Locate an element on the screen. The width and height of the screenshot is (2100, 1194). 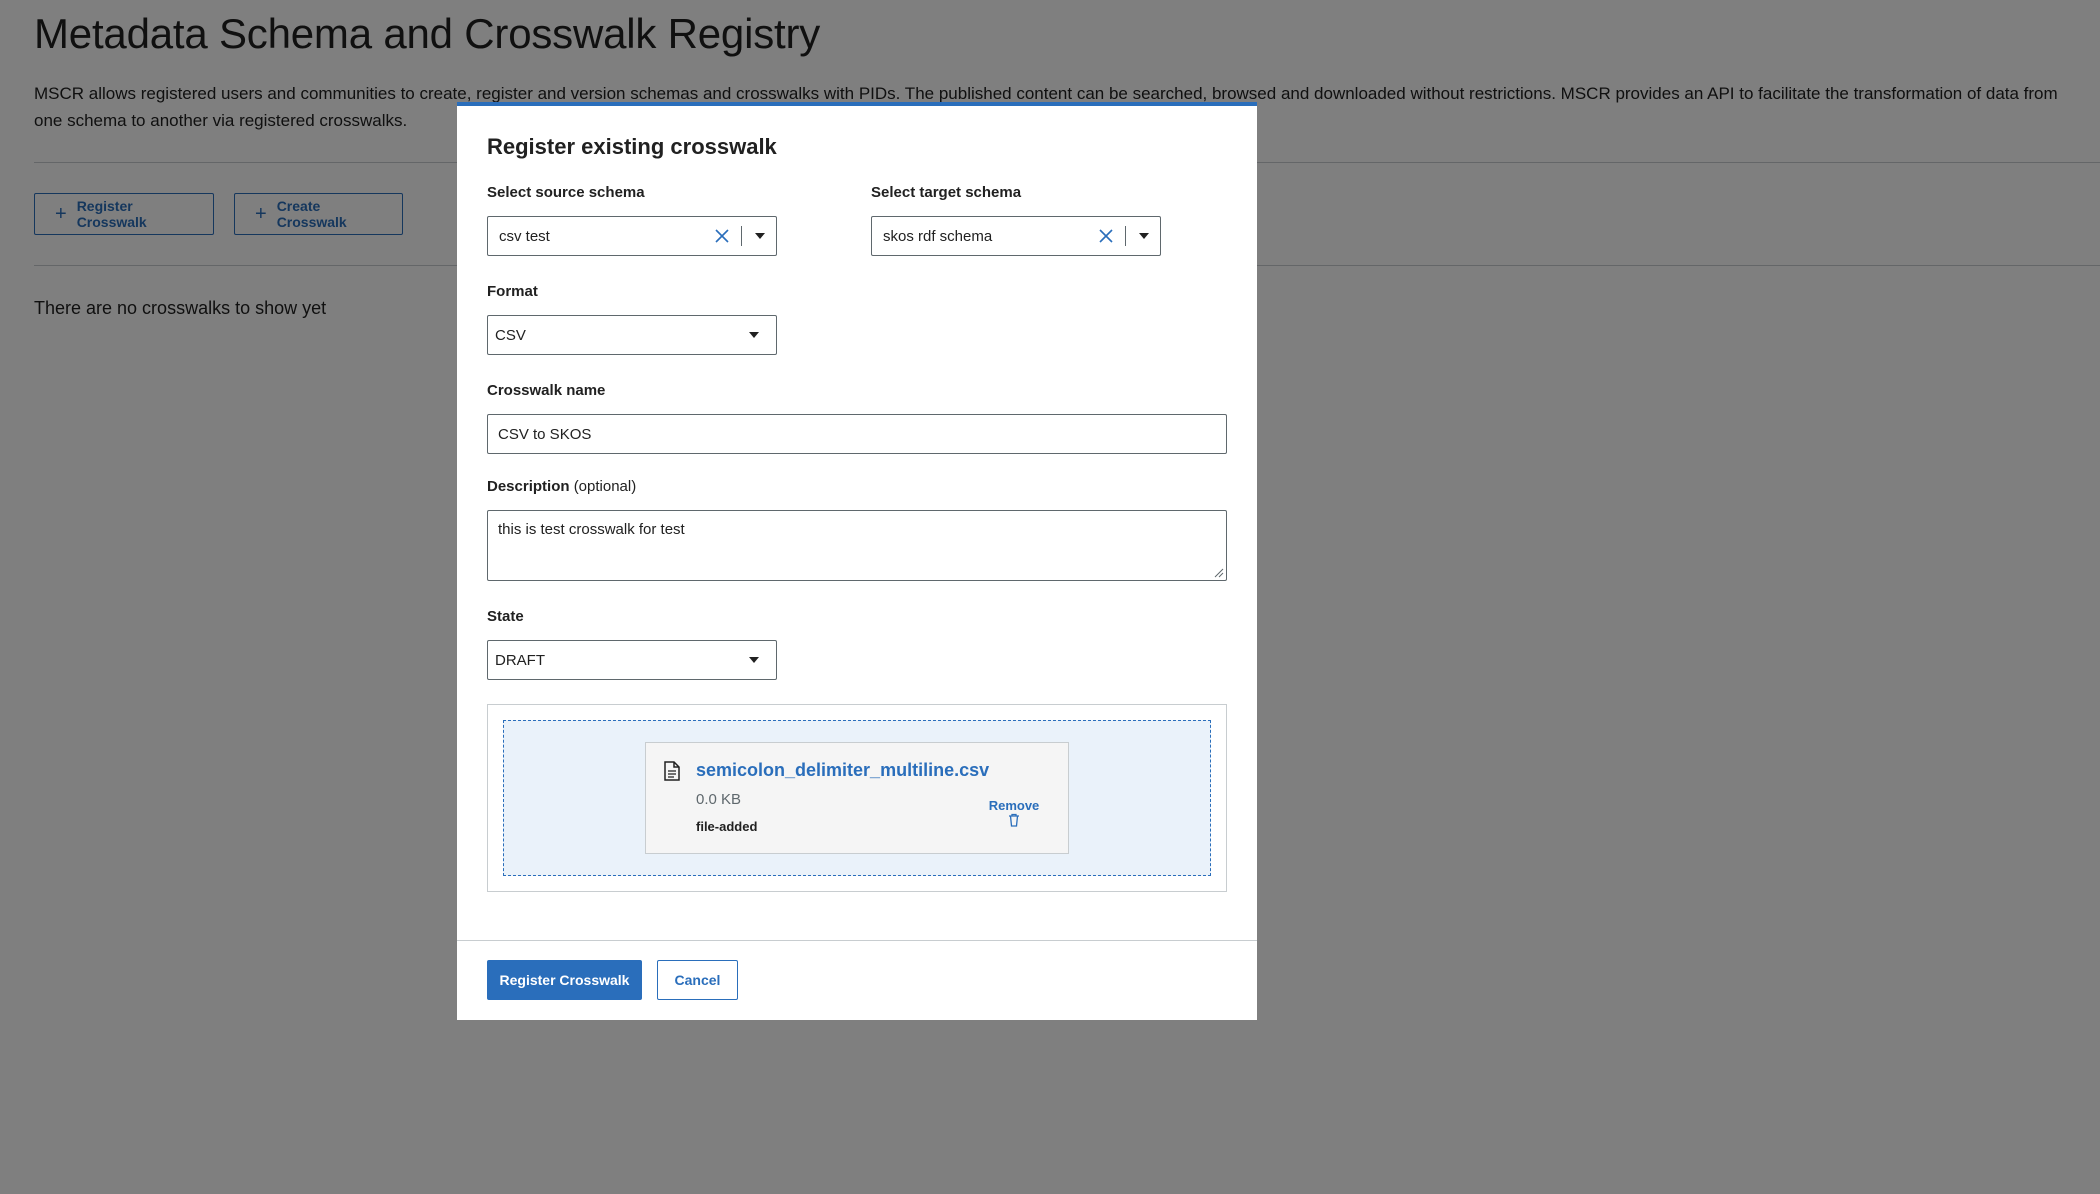
description-value: this is test crosswalk for test is located at coordinates (591, 529).